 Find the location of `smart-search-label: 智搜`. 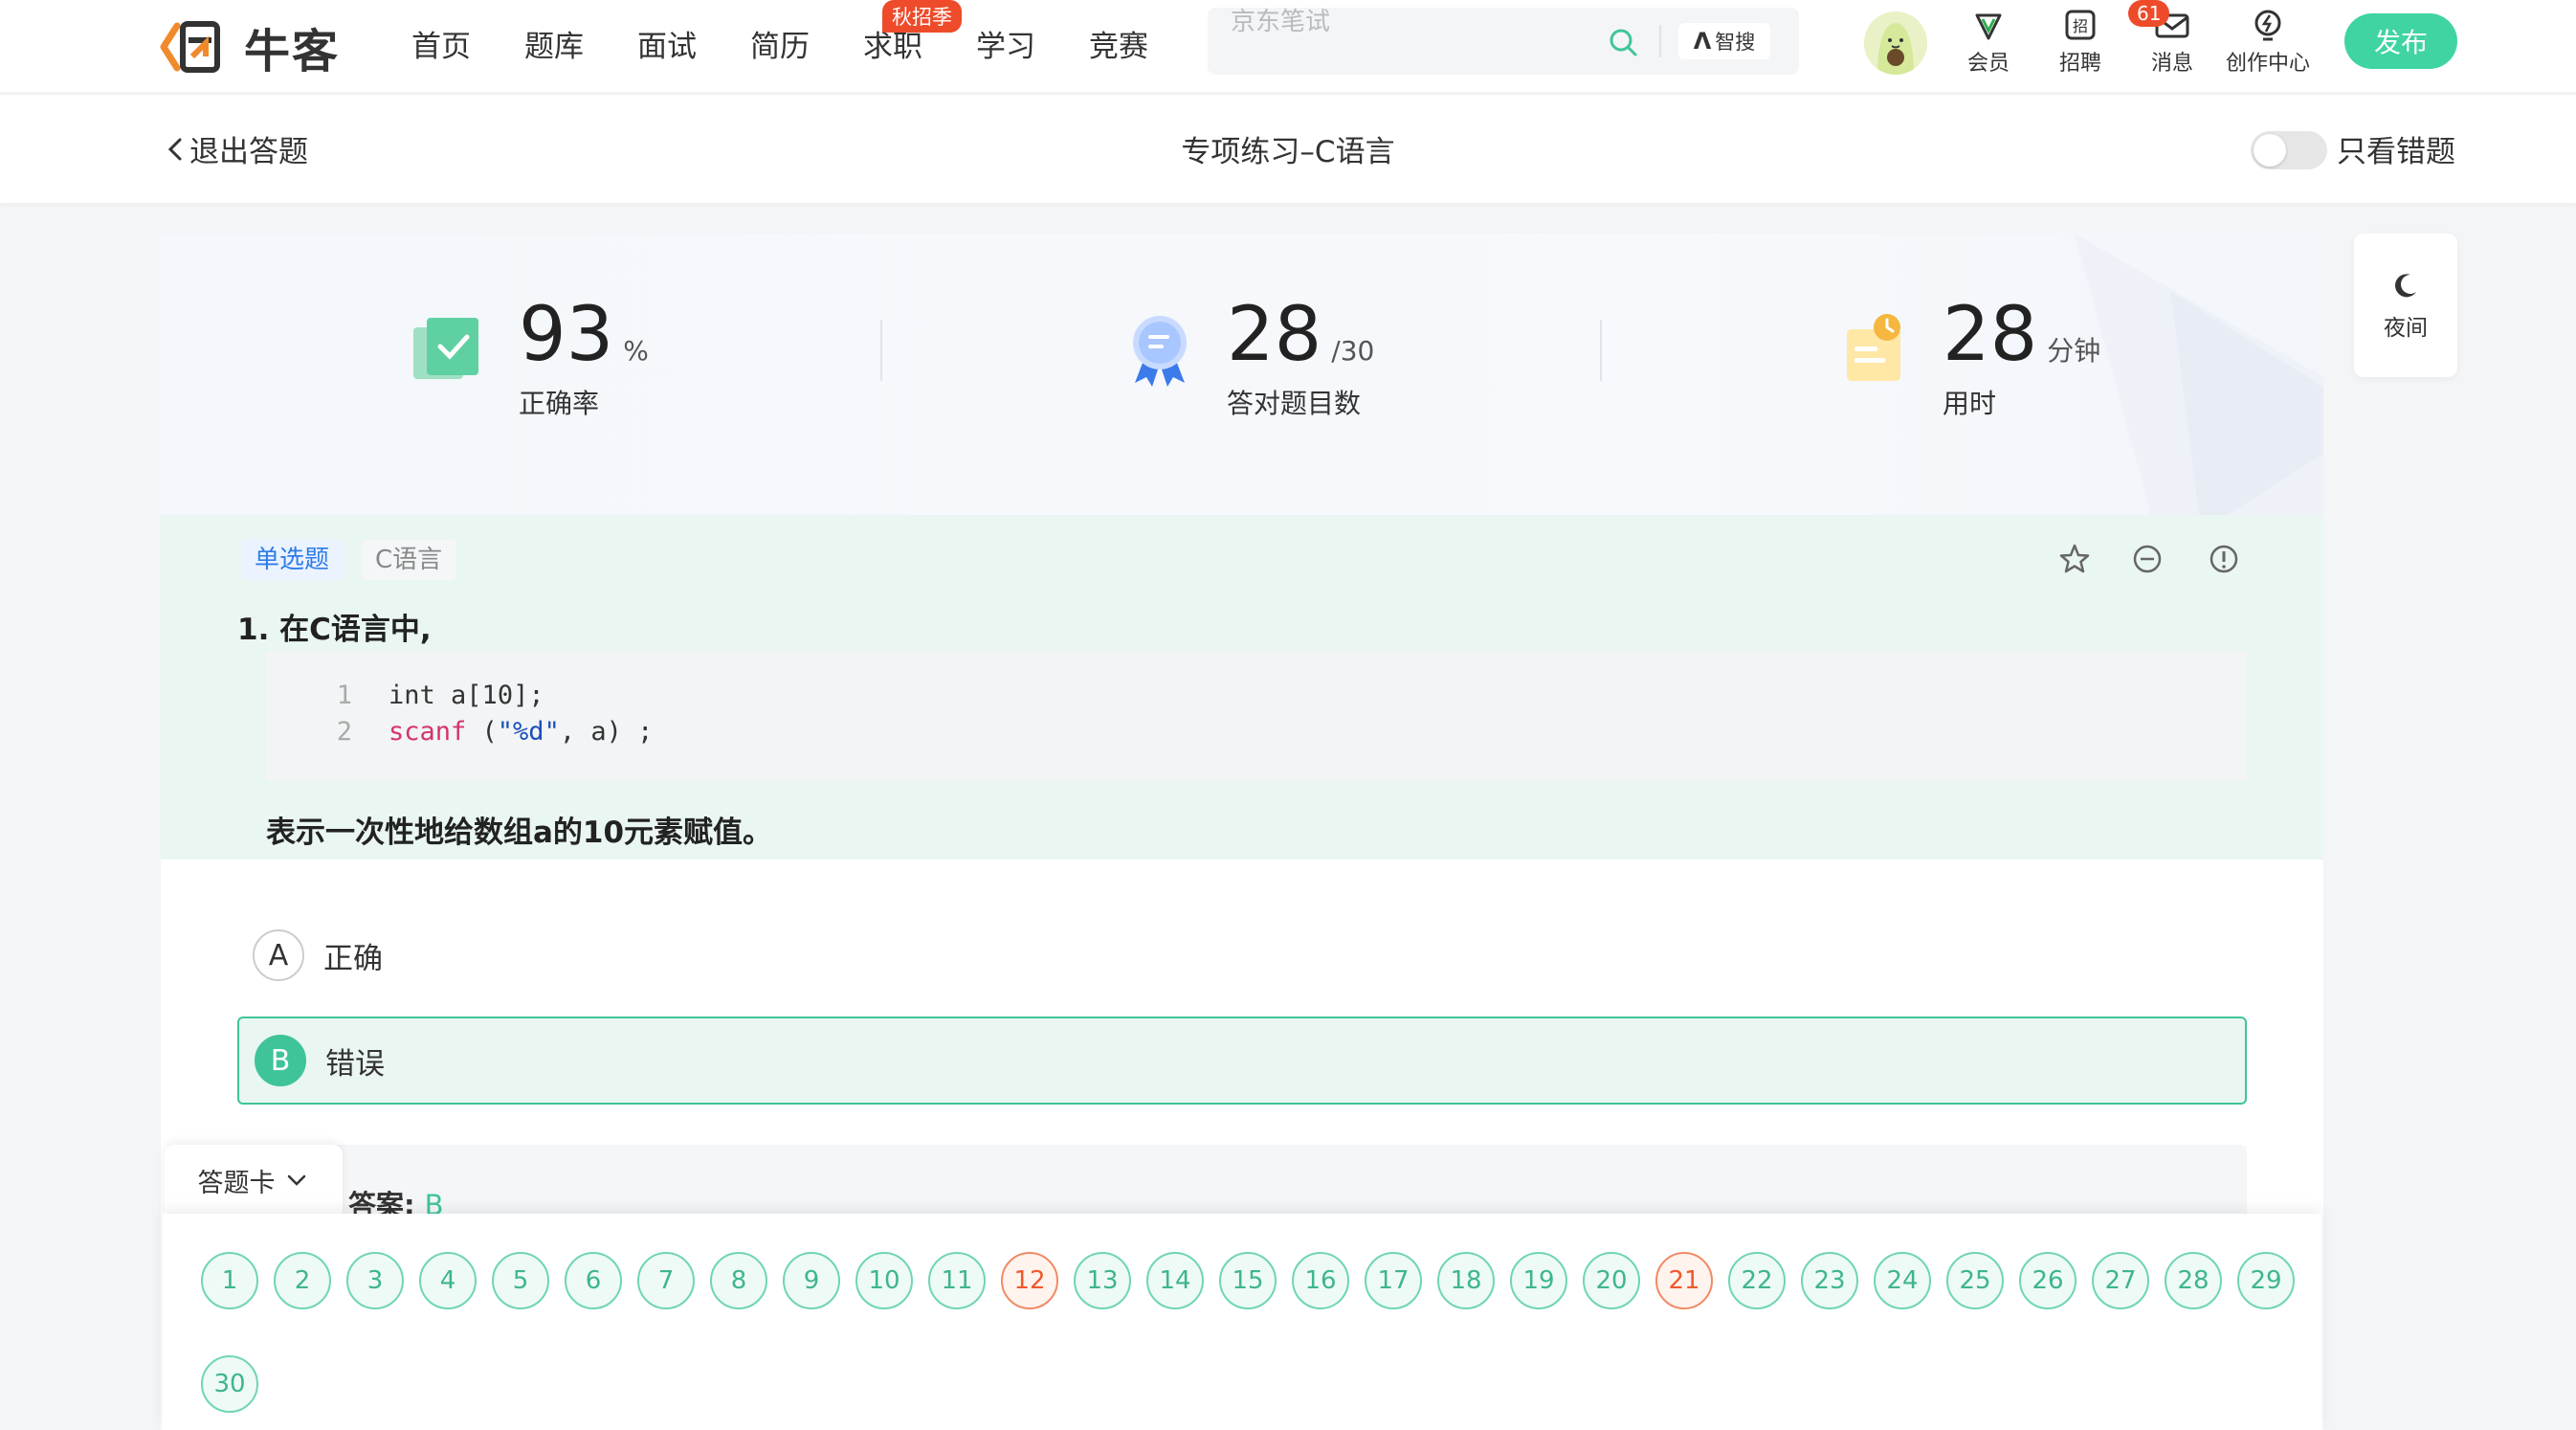

smart-search-label: 智搜 is located at coordinates (1735, 43).